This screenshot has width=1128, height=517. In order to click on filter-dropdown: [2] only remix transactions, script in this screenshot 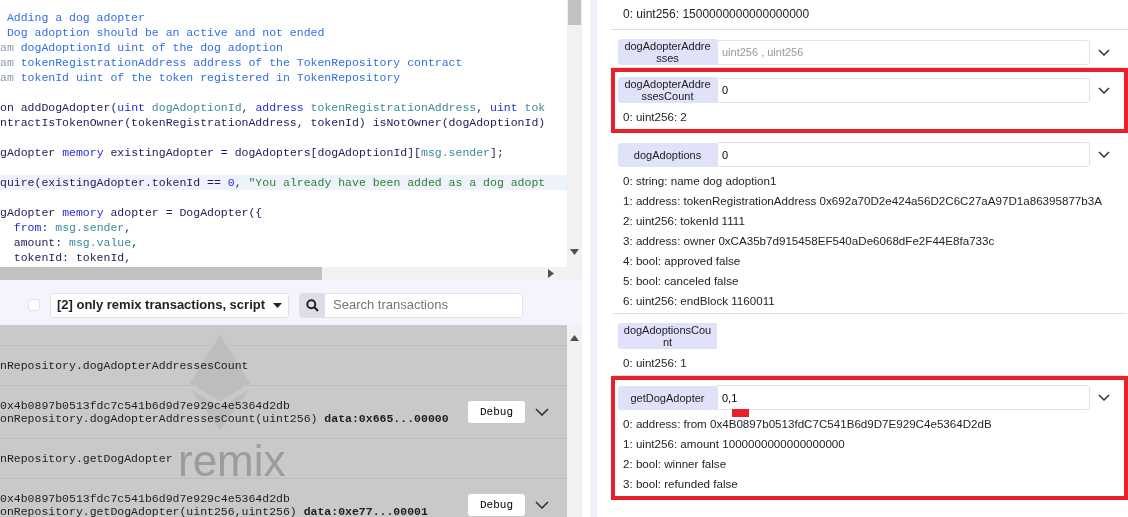, I will do `click(169, 305)`.